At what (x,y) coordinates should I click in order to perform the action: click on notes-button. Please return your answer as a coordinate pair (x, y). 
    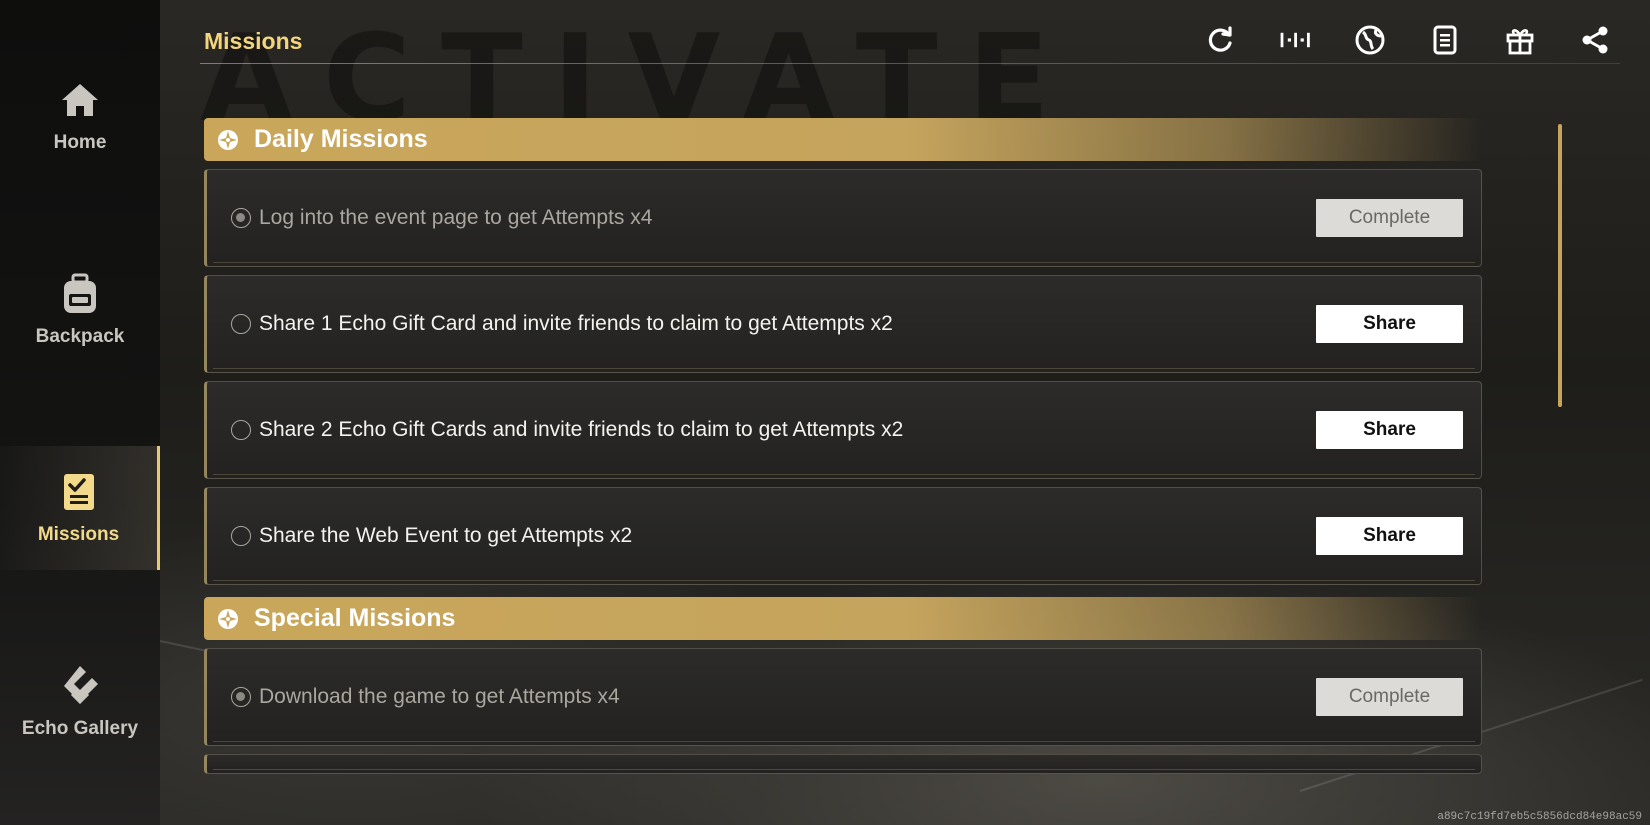
    Looking at the image, I should click on (1444, 40).